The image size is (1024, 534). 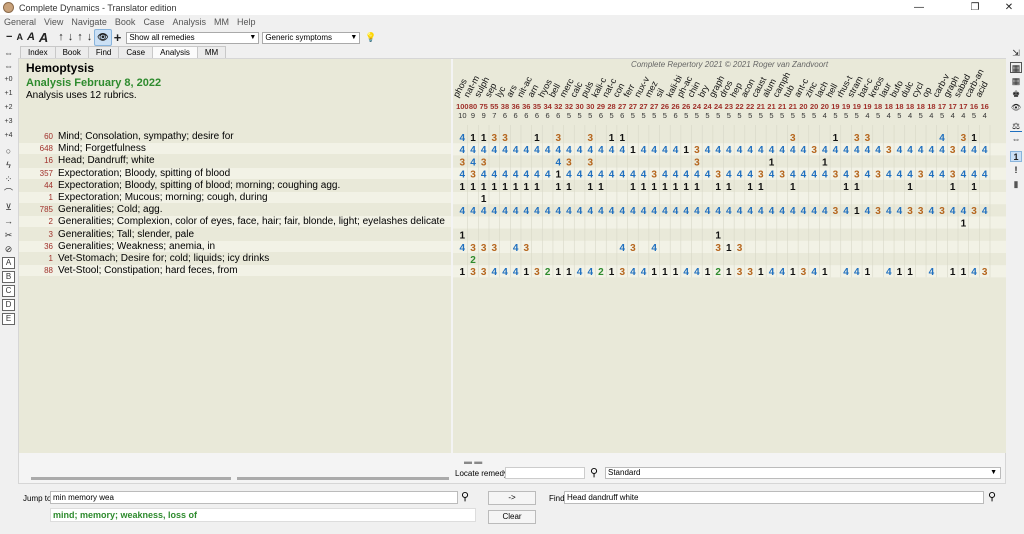 What do you see at coordinates (8, 179) in the screenshot?
I see `dots-icon: ⁘` at bounding box center [8, 179].